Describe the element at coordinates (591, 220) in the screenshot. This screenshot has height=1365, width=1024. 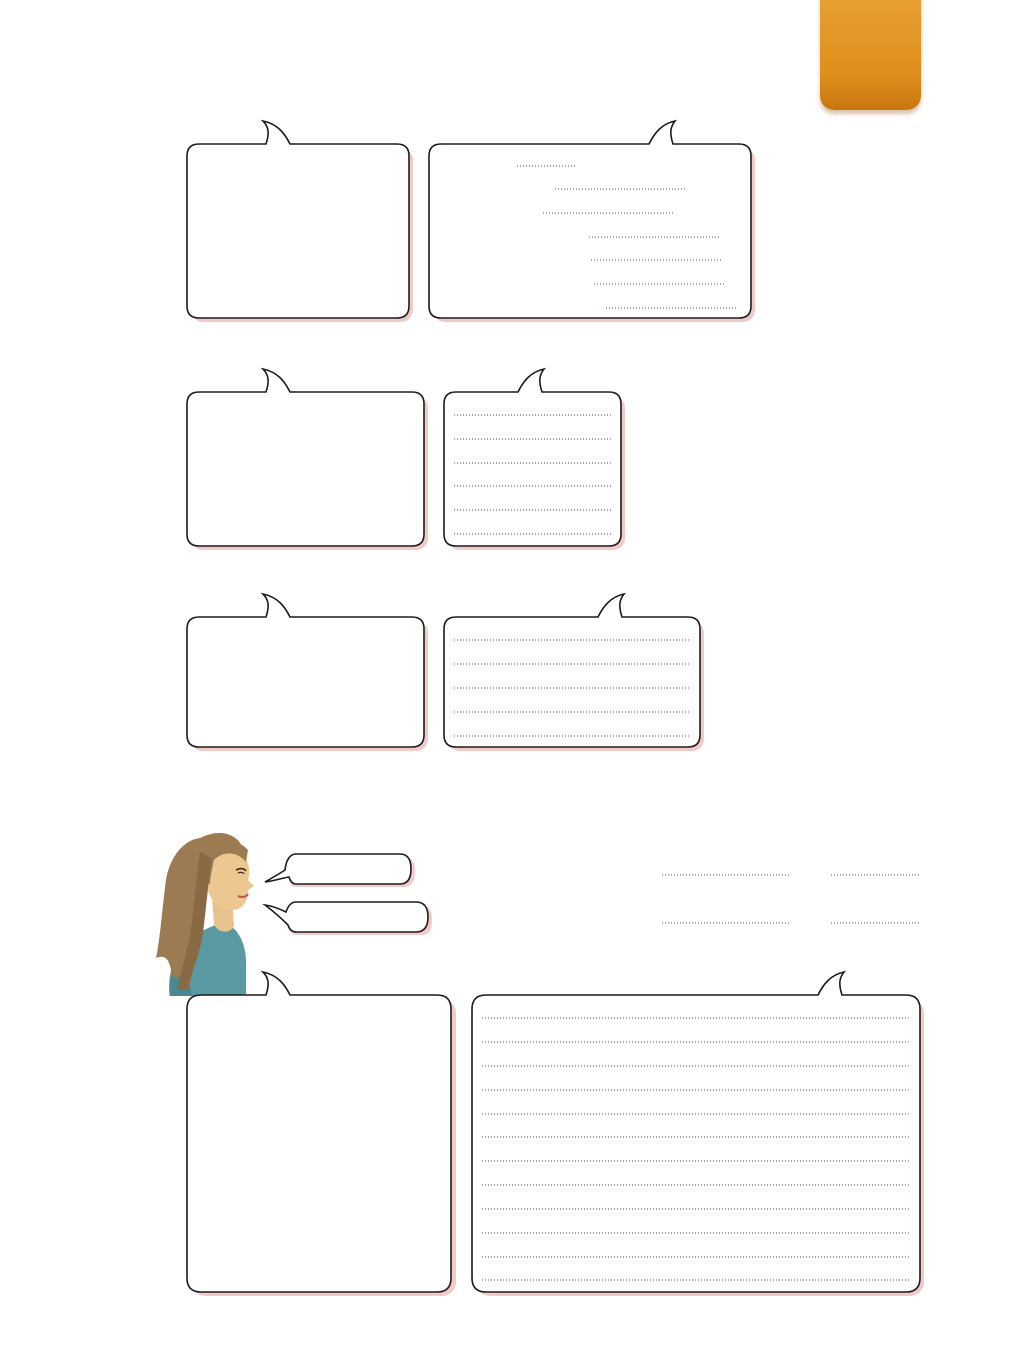
I see `bubble-row1-right` at that location.